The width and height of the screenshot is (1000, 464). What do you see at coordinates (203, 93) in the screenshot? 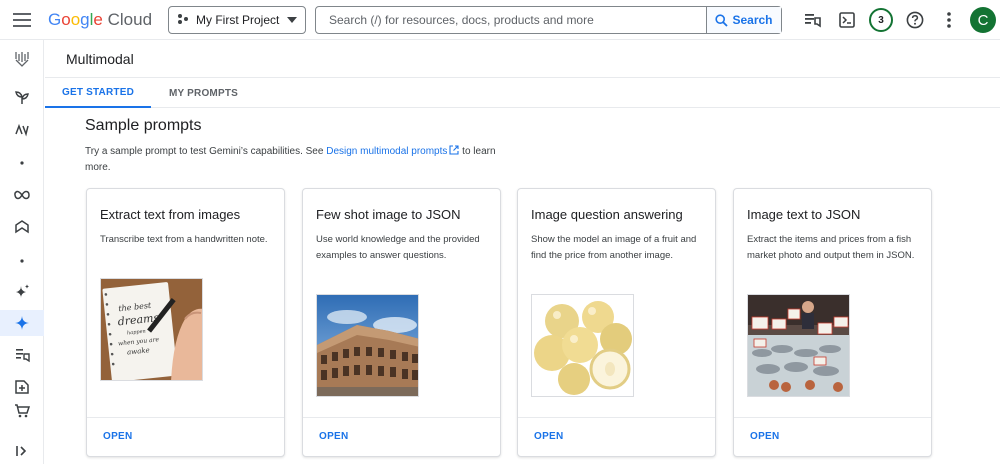
I see `tab-my-prompts: MY PROMPTS` at bounding box center [203, 93].